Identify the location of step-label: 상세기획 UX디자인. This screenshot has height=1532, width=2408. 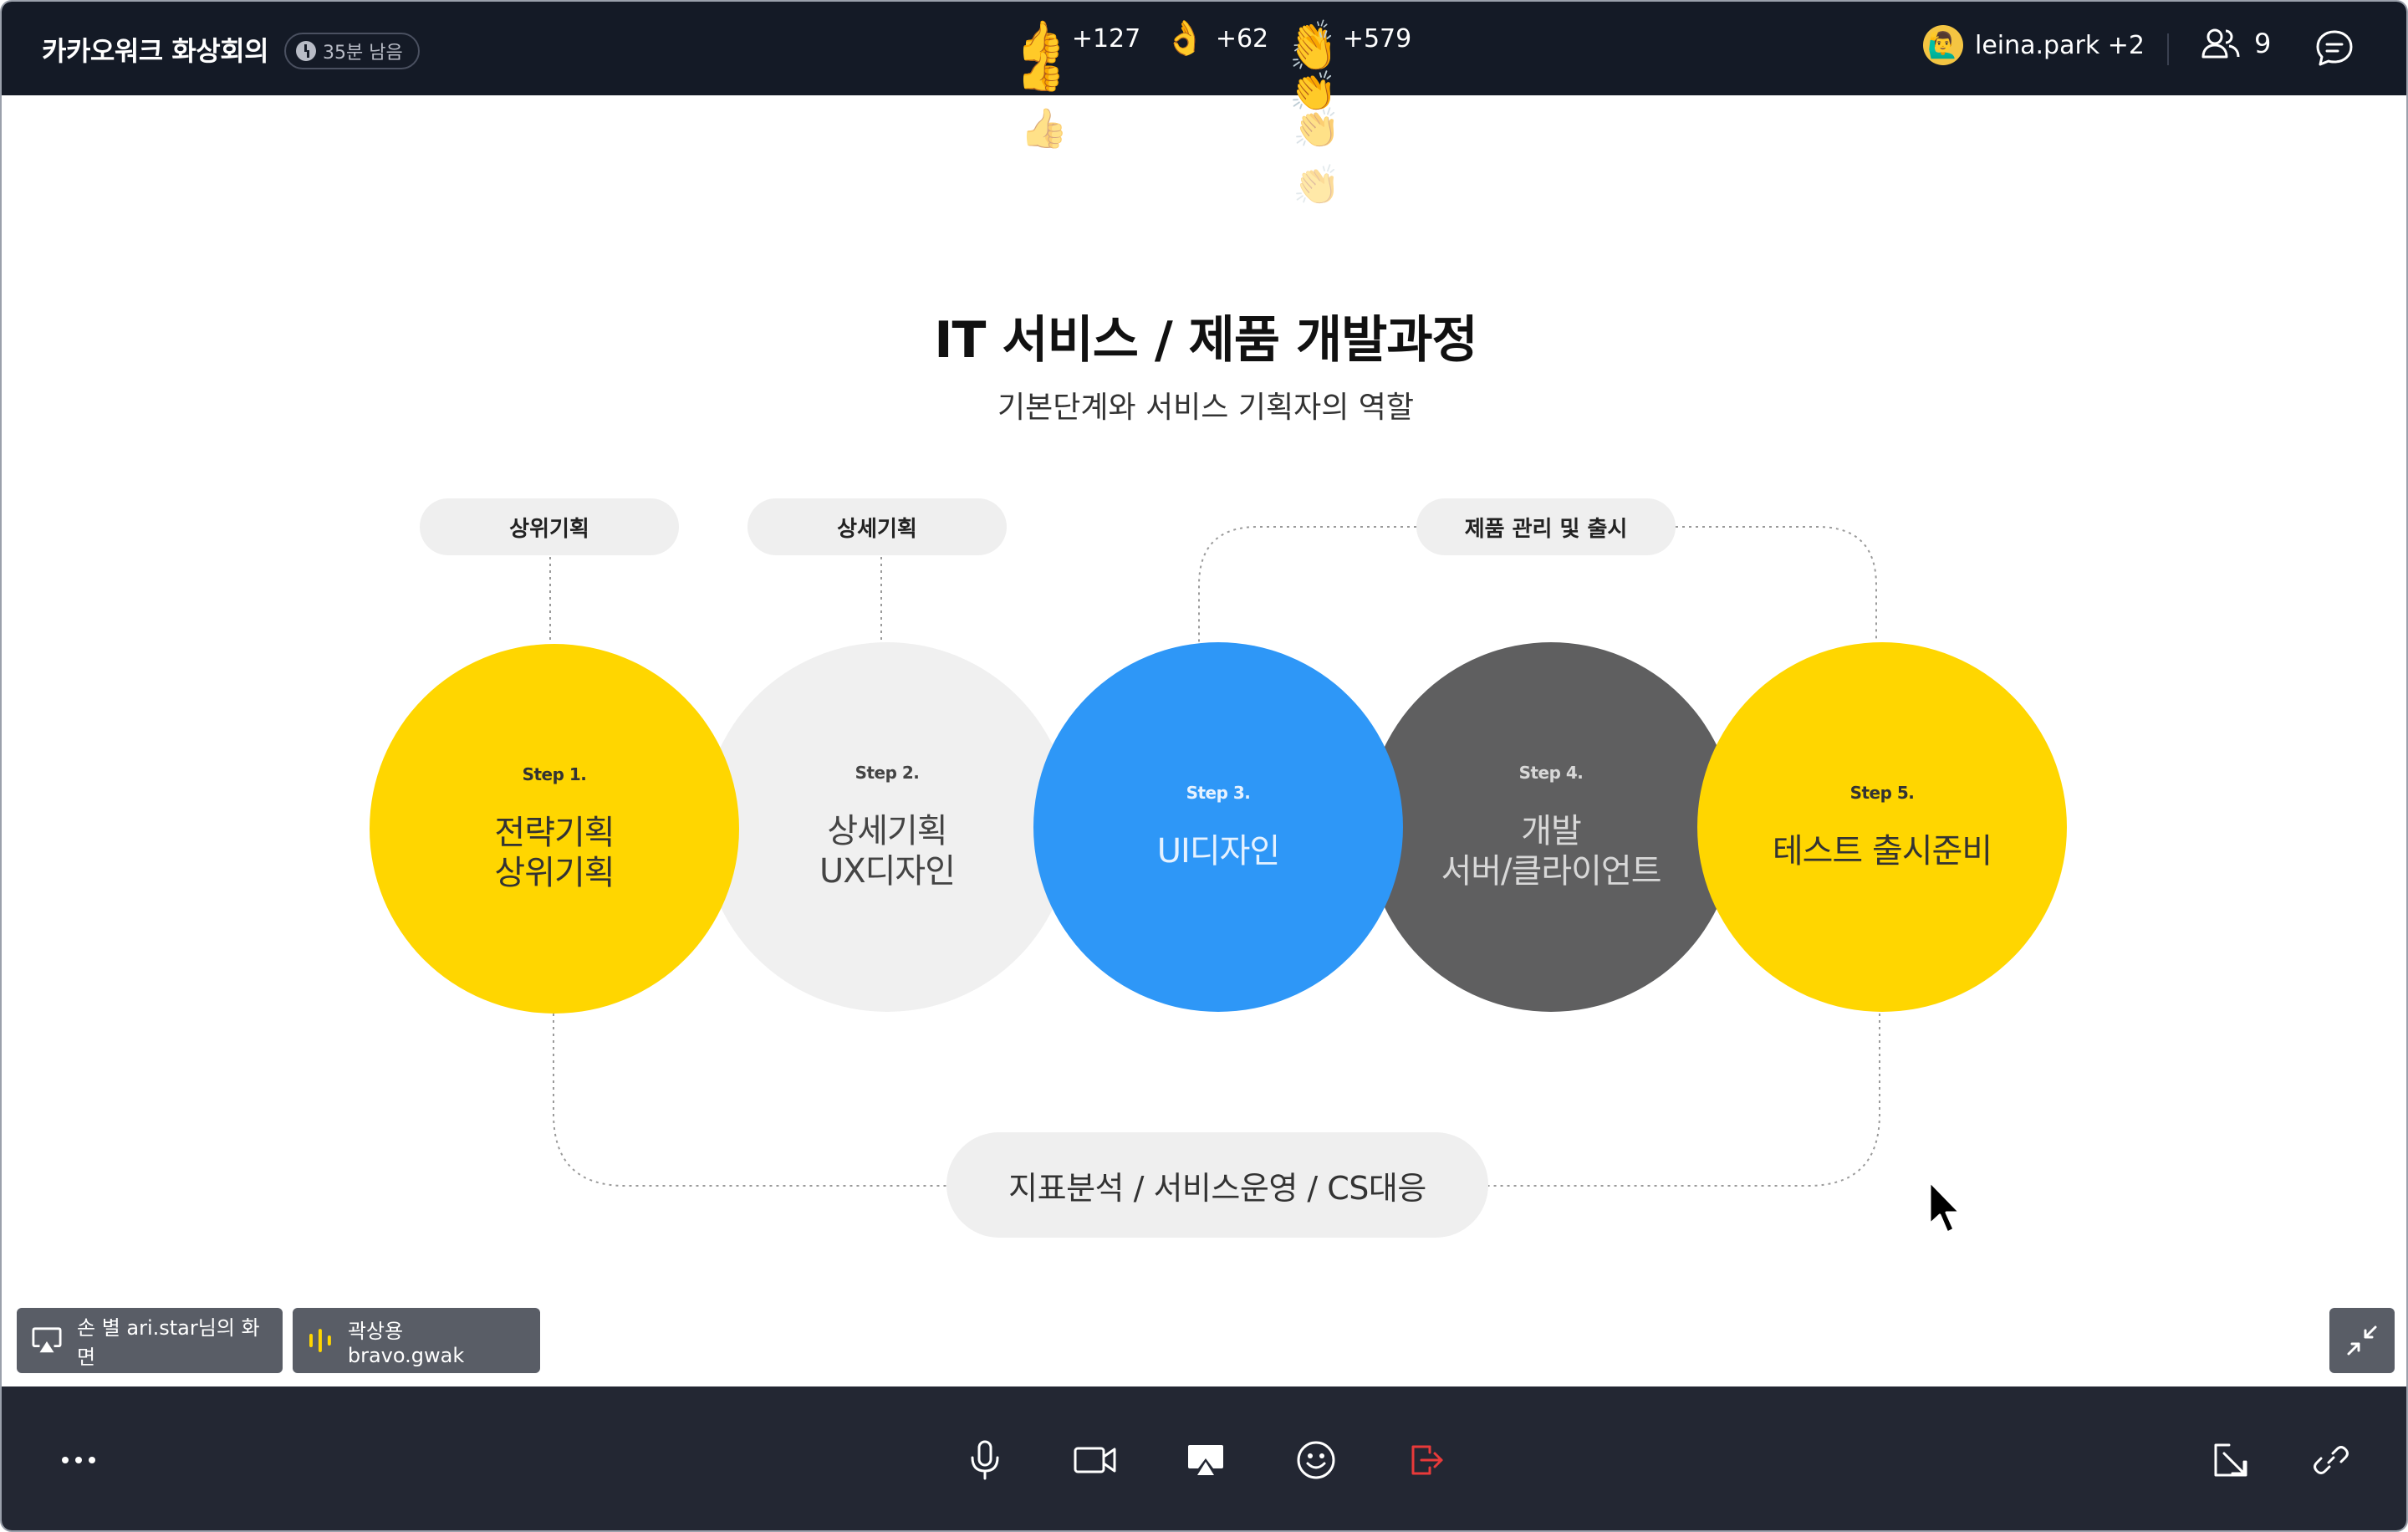
(888, 851).